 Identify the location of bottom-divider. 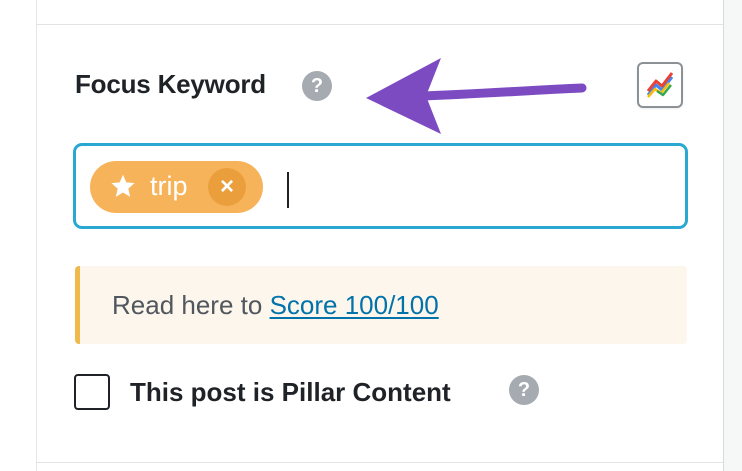
(379, 462).